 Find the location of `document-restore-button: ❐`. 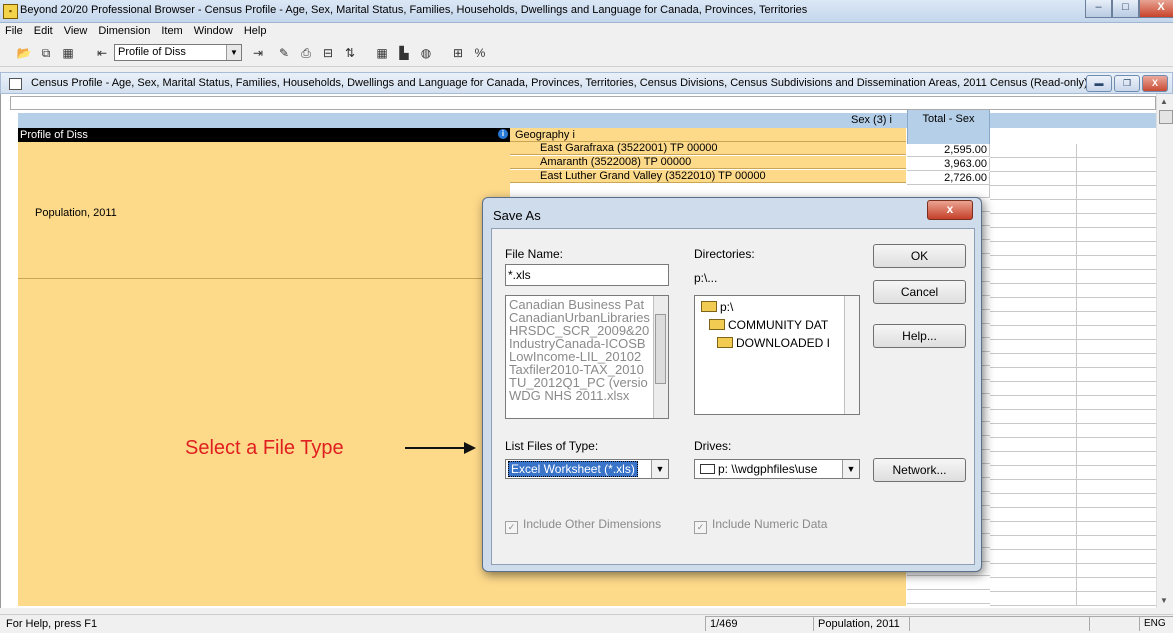

document-restore-button: ❐ is located at coordinates (1127, 83).